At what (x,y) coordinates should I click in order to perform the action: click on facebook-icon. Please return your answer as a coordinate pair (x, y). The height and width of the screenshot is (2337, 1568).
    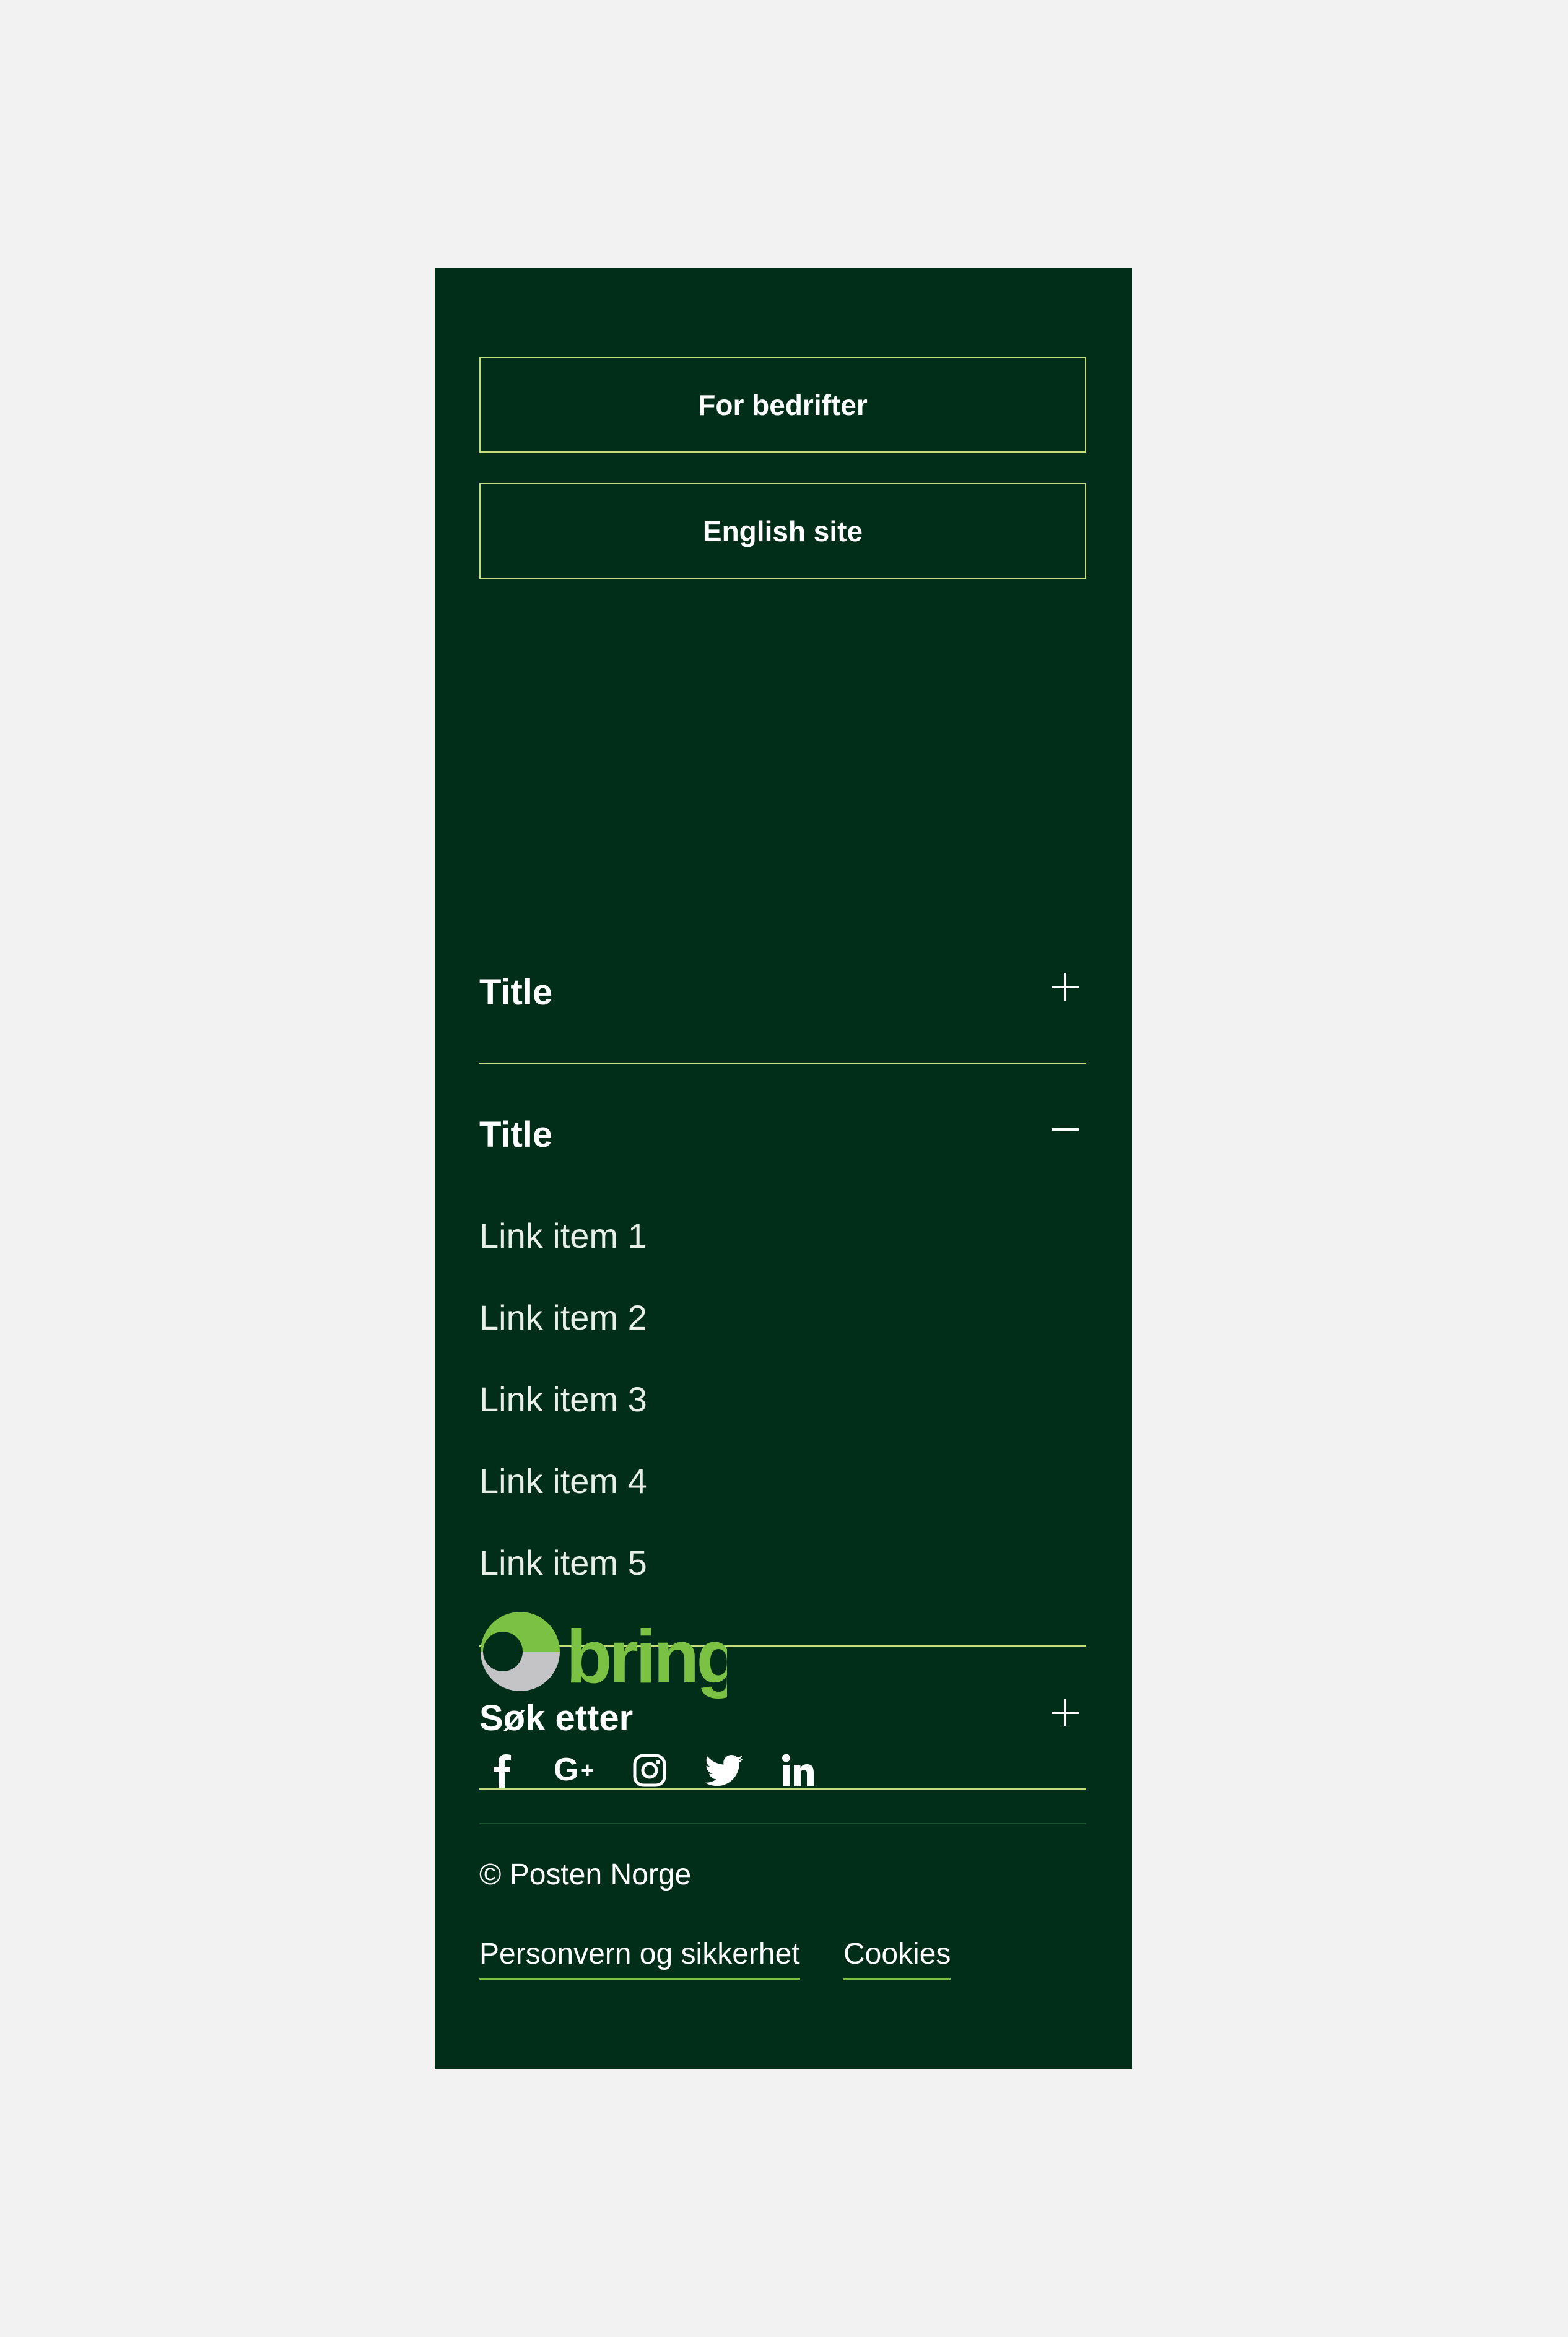
    Looking at the image, I should click on (501, 1771).